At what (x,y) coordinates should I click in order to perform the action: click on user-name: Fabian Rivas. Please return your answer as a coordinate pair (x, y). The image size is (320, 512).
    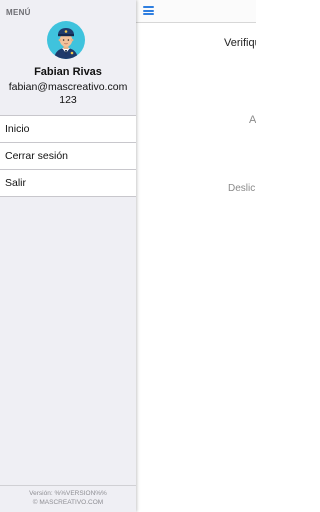
    Looking at the image, I should click on (68, 72).